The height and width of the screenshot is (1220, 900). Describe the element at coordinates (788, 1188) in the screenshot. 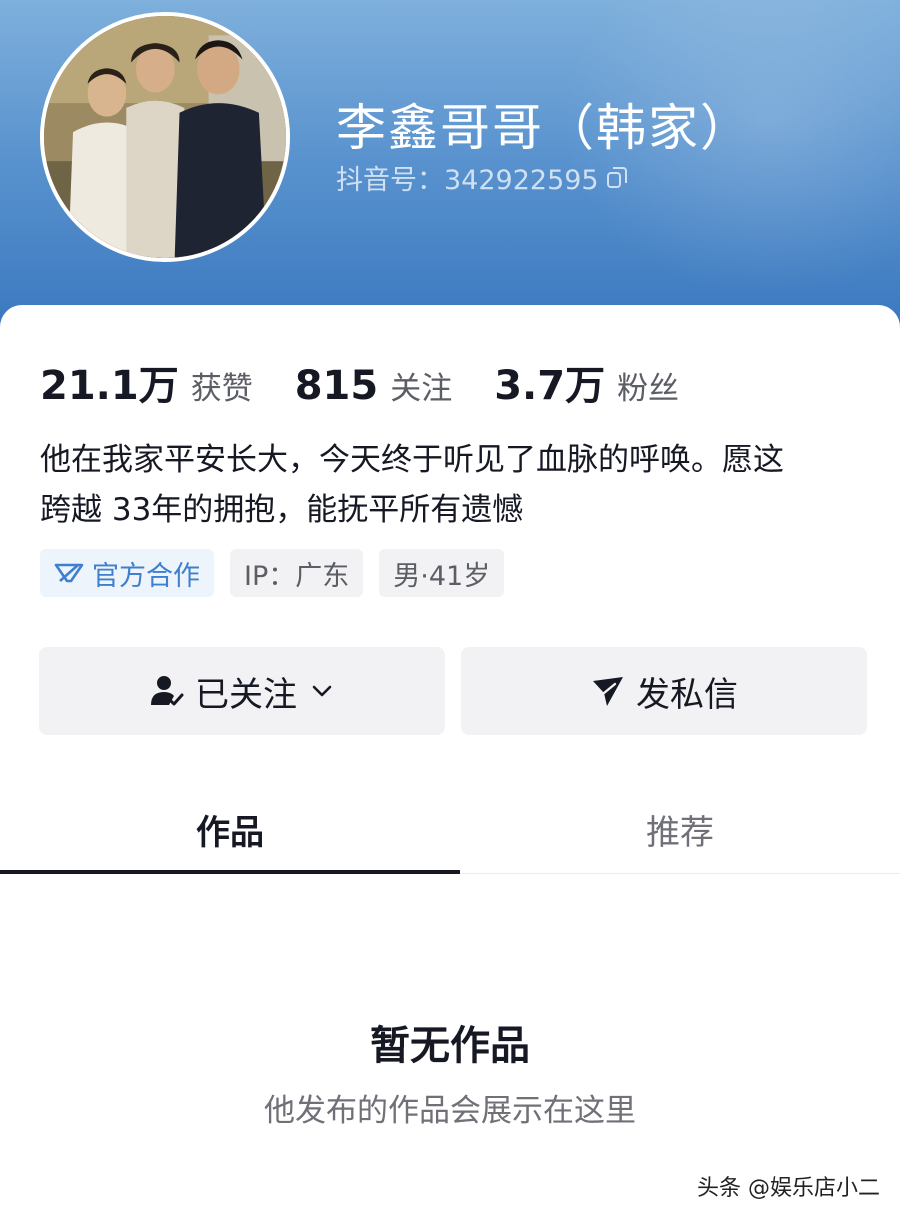

I see `watermark: 头条 @娱乐店小二` at that location.